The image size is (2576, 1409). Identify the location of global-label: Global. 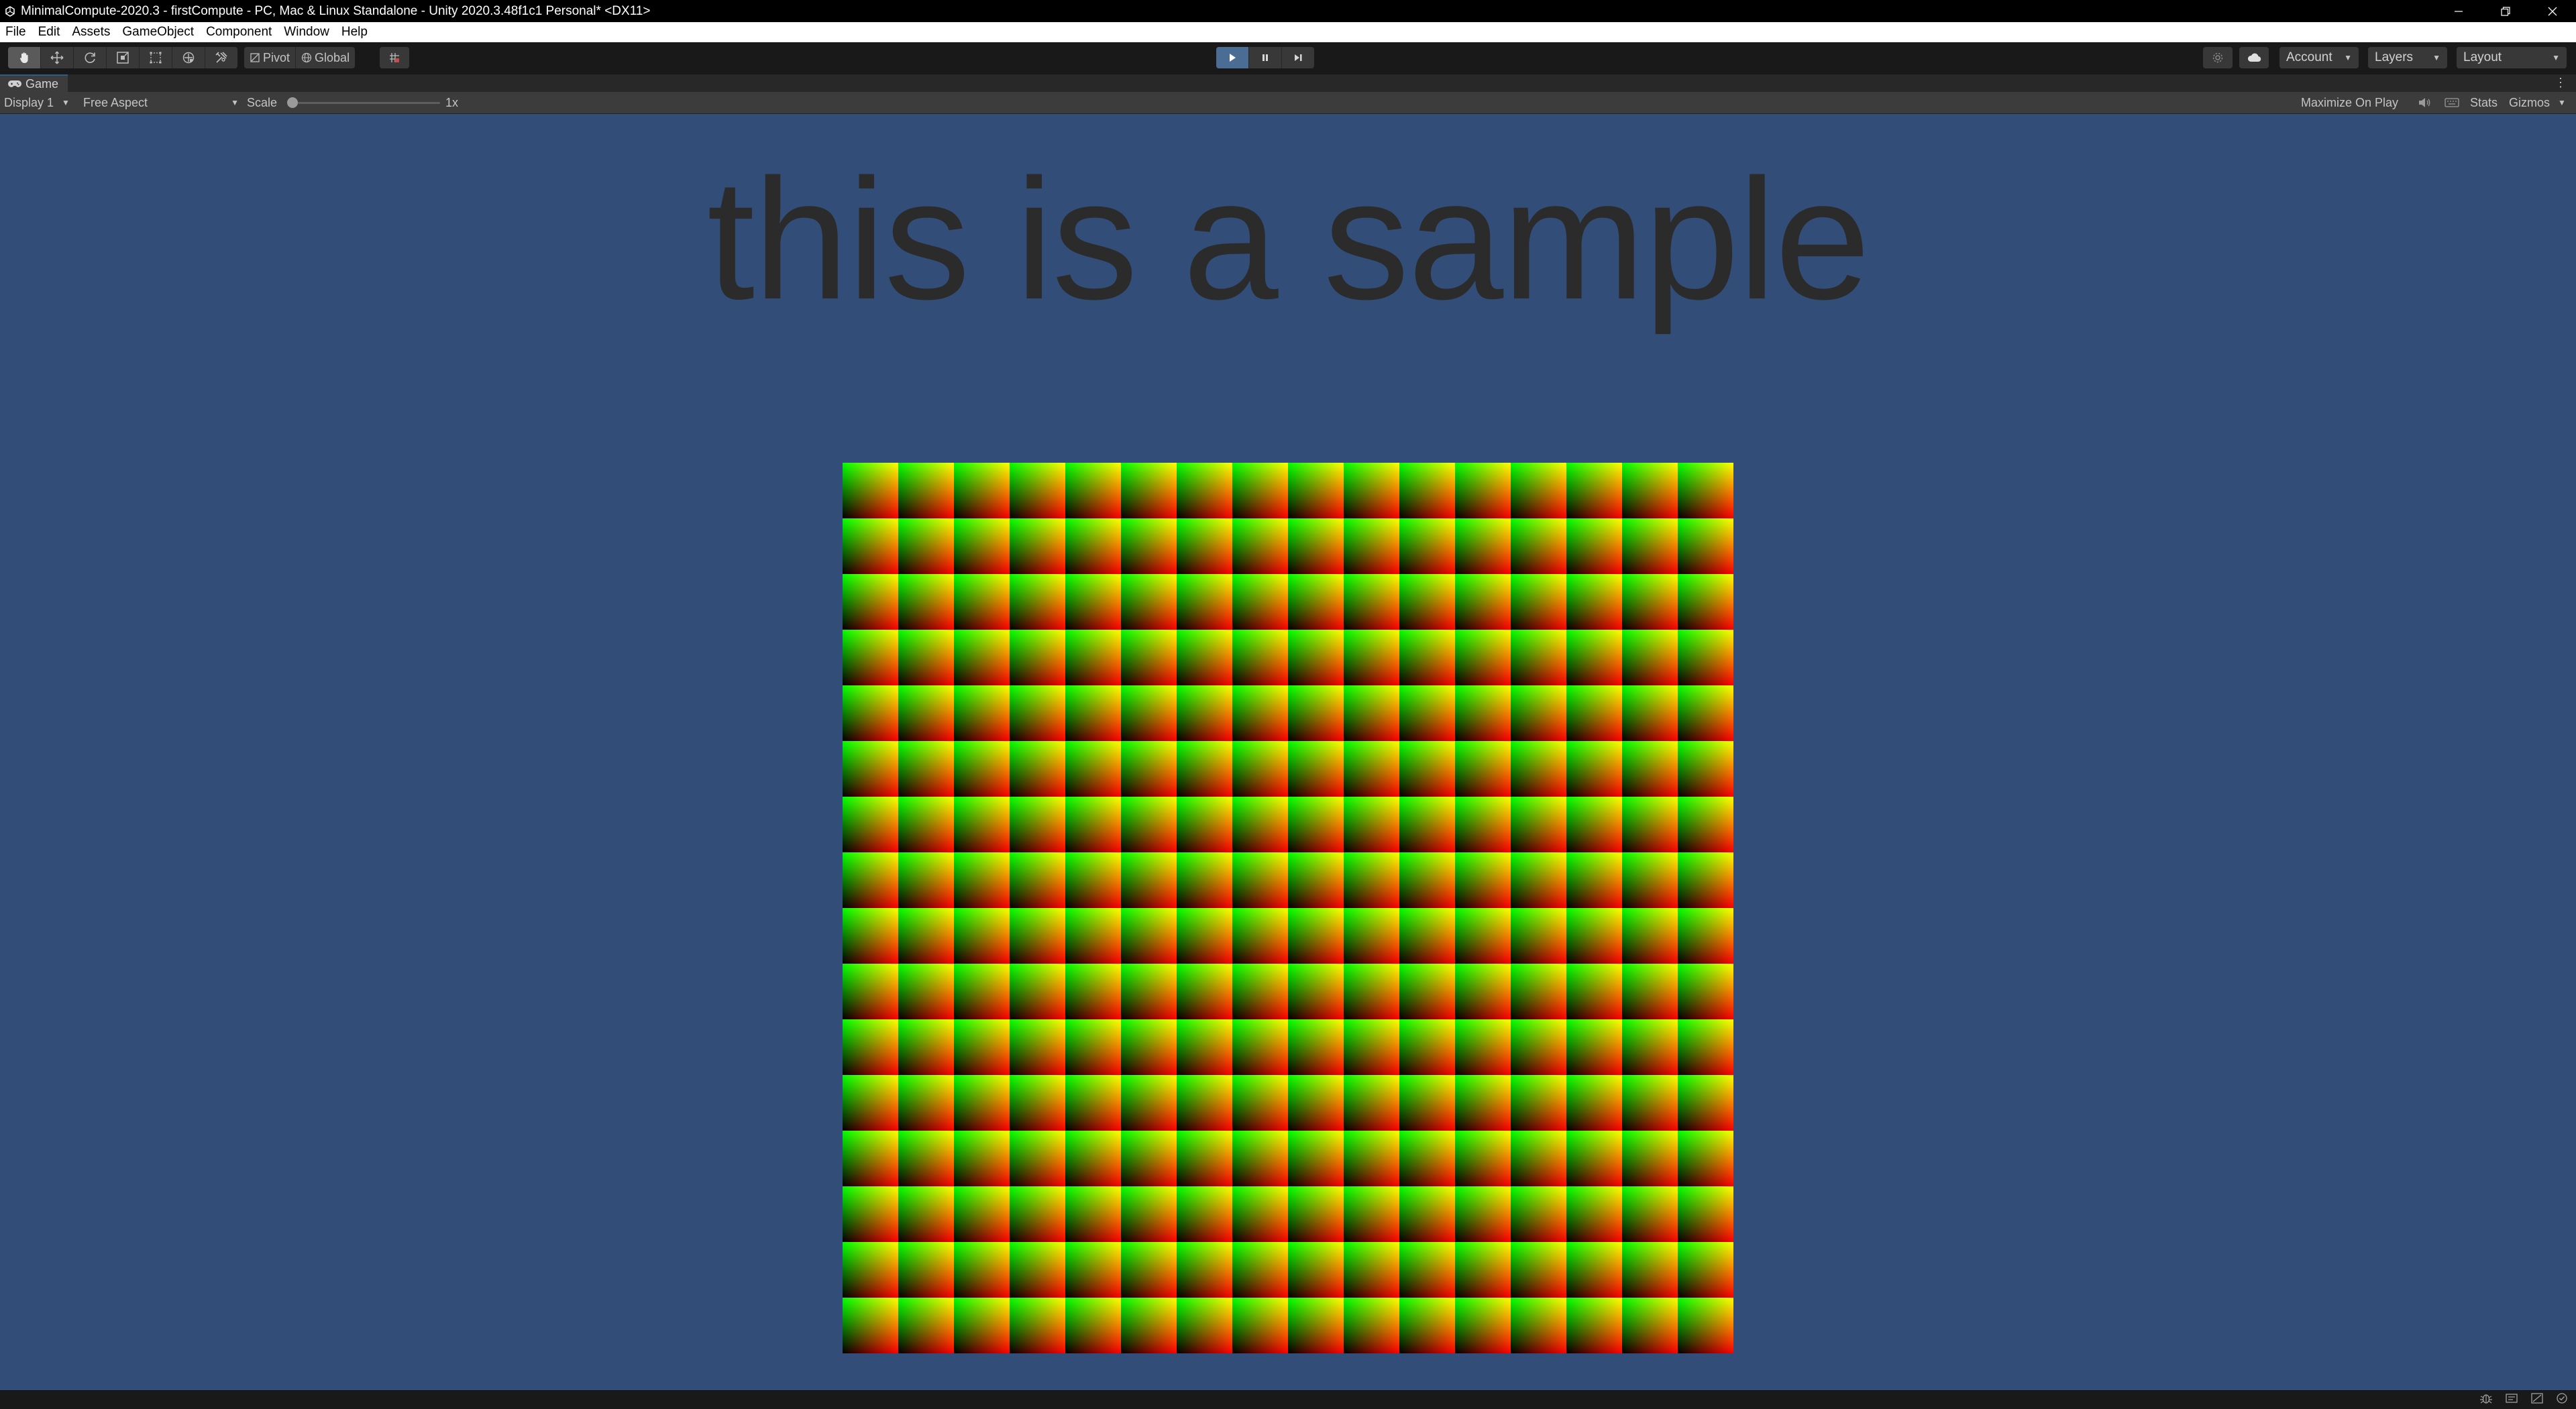
(332, 57).